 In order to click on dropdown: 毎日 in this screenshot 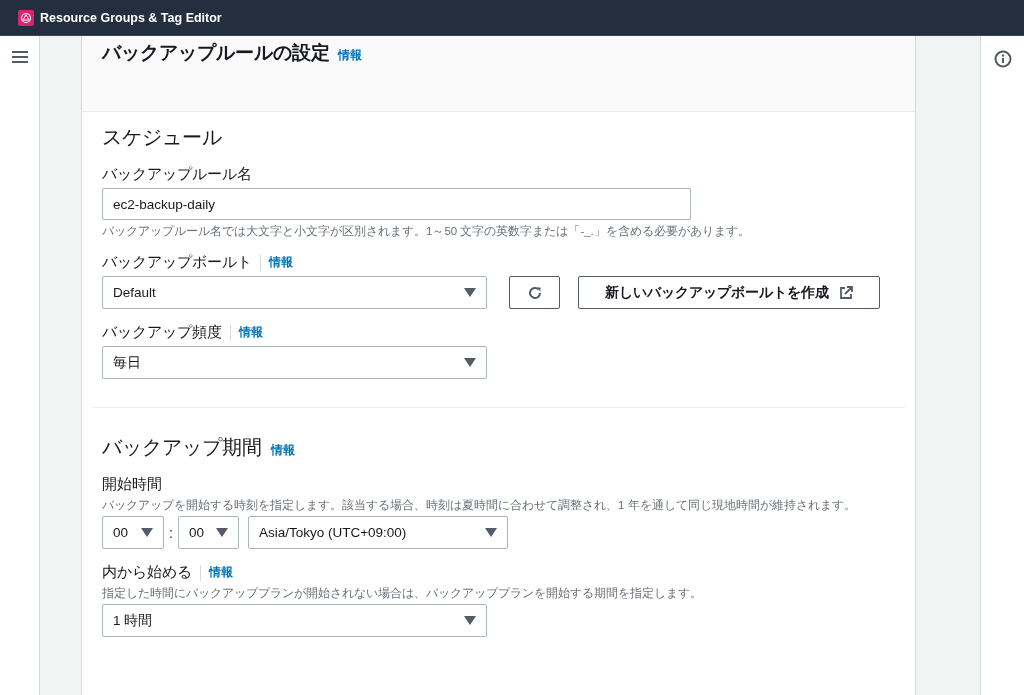, I will do `click(294, 362)`.